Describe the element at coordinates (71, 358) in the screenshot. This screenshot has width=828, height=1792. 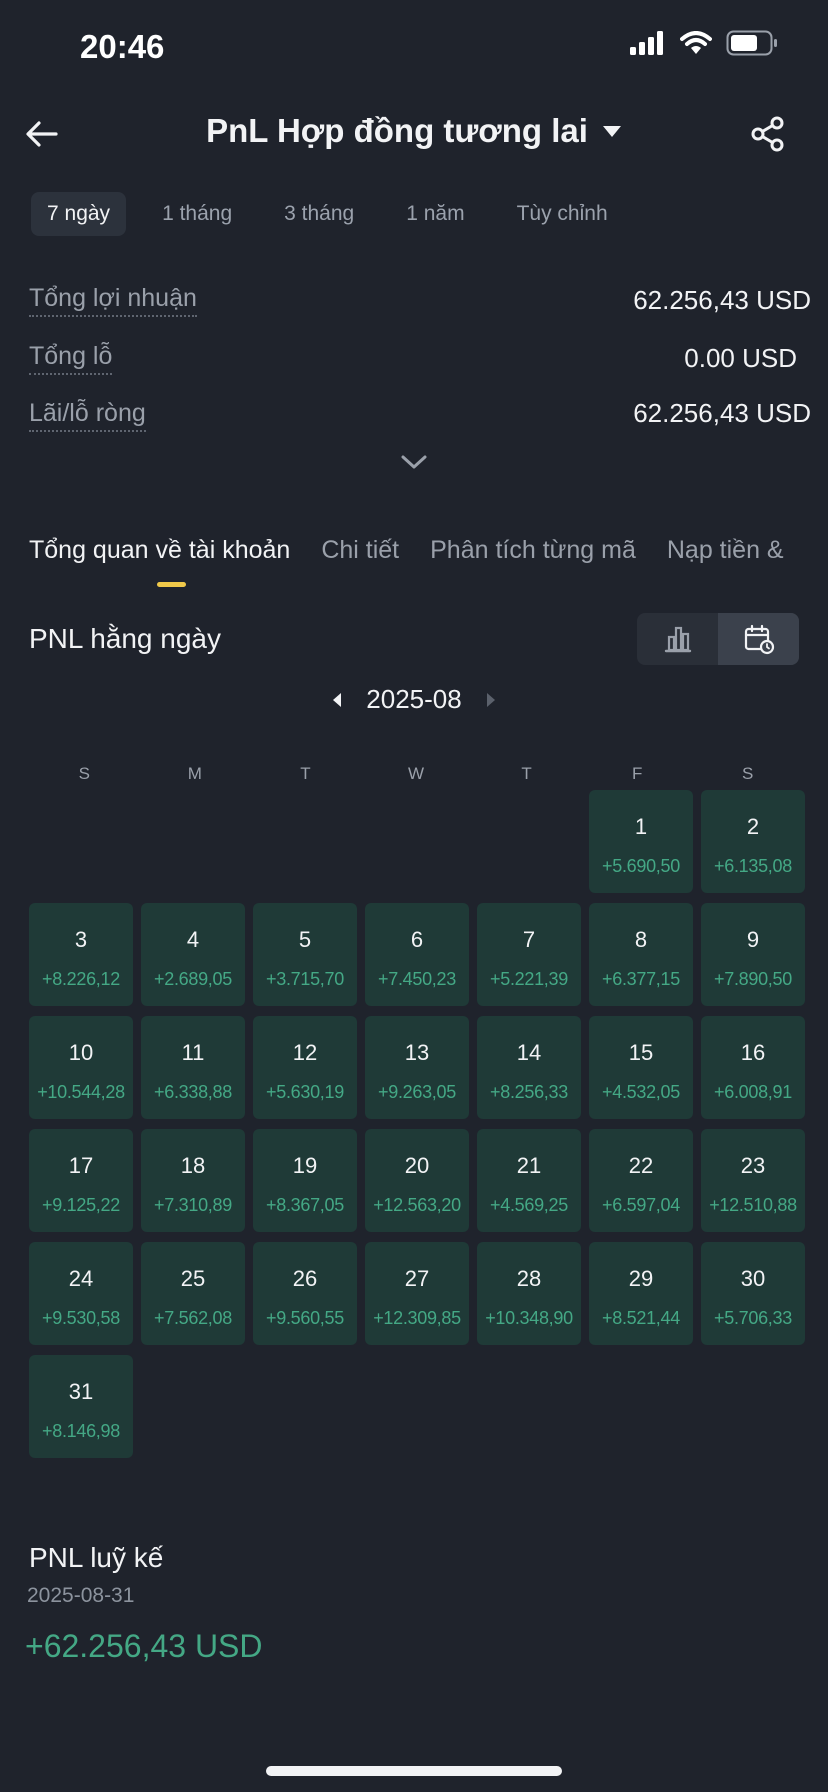
I see `total-loss-label: Tổng lỗ` at that location.